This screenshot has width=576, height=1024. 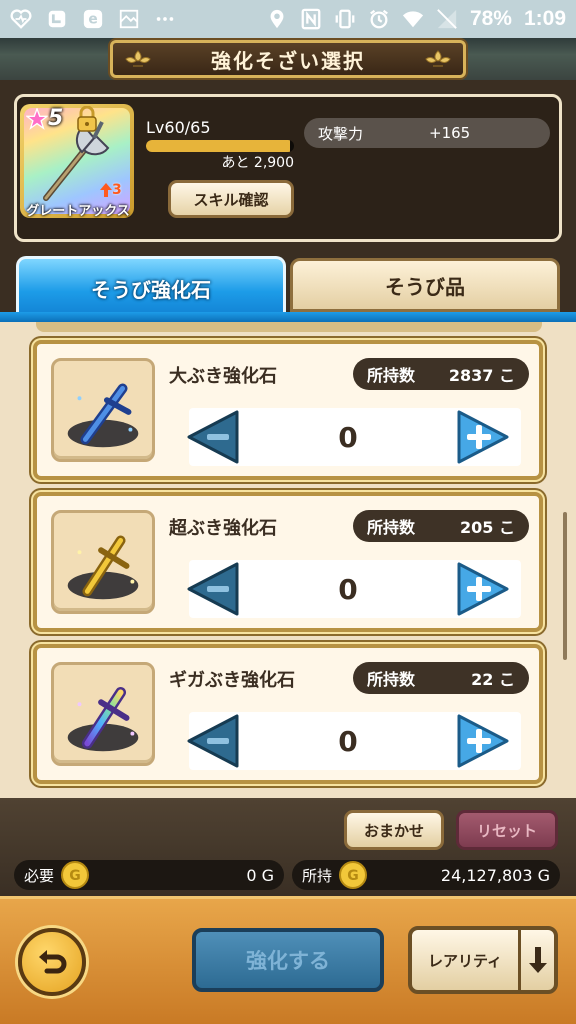 I want to click on tab-underline, so click(x=288, y=317).